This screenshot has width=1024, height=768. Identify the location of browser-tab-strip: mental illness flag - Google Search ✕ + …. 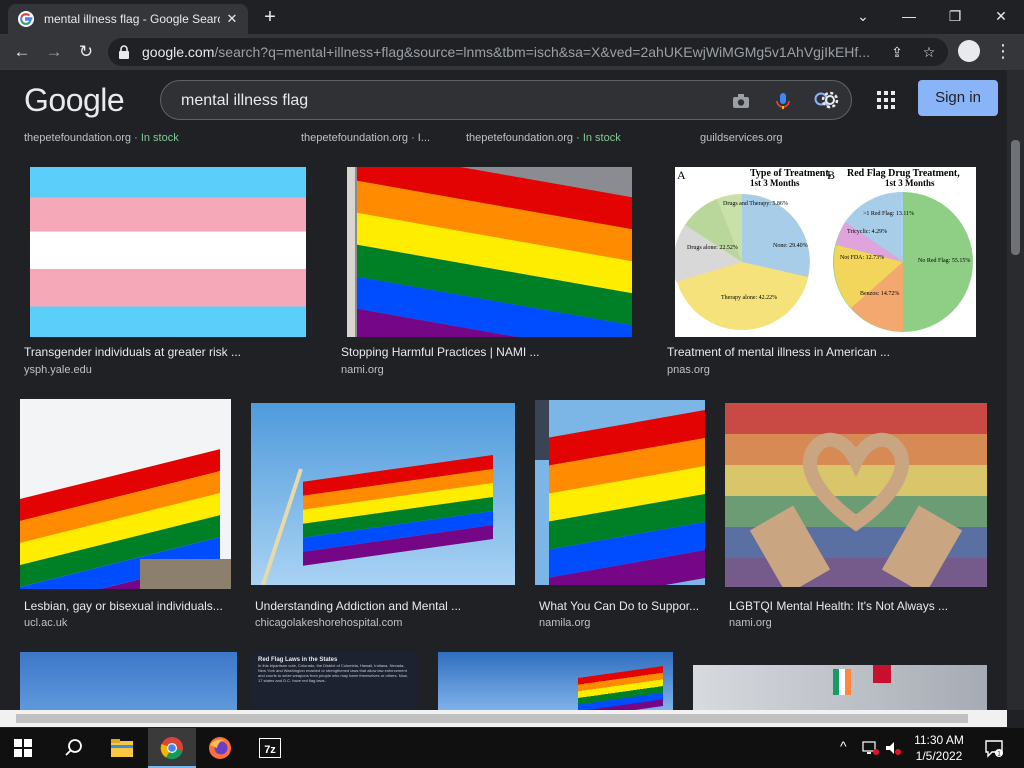
(512, 17).